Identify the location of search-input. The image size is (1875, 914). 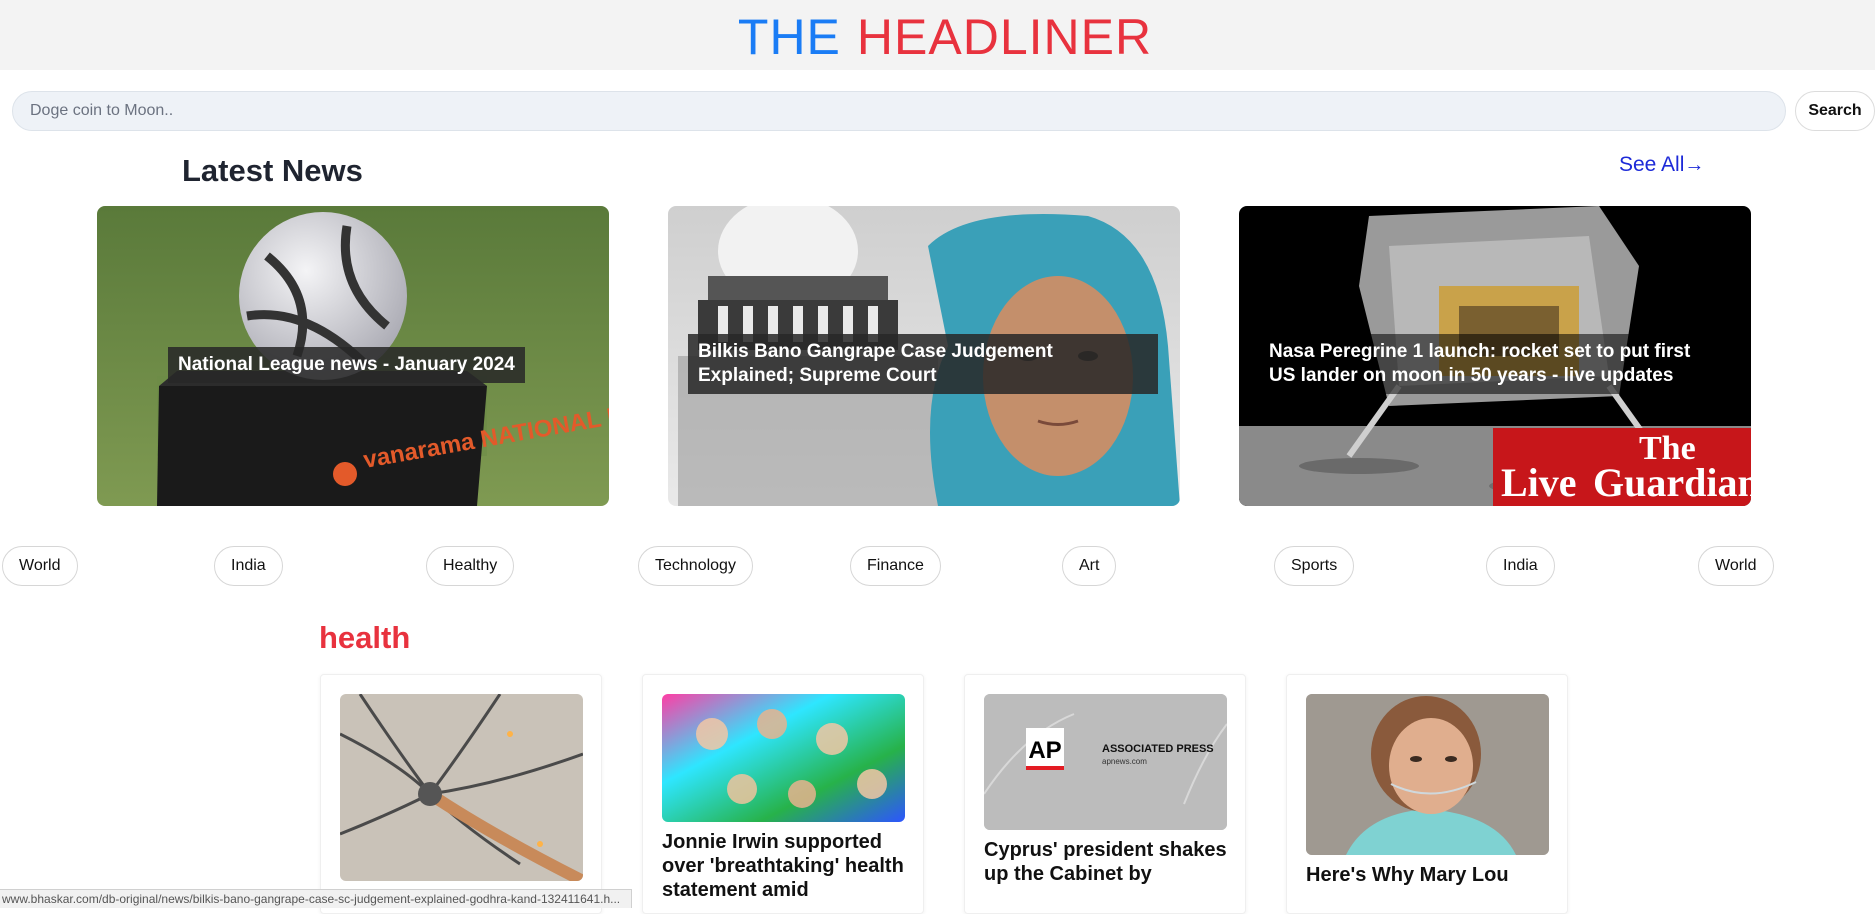
(899, 111).